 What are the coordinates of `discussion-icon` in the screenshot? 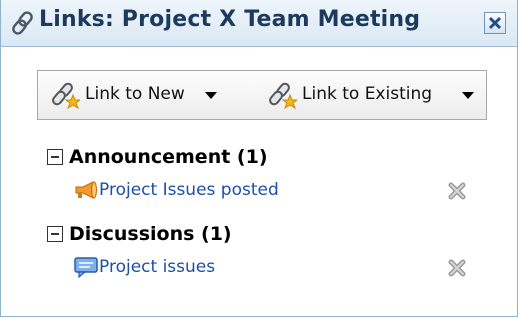 It's located at (86, 267).